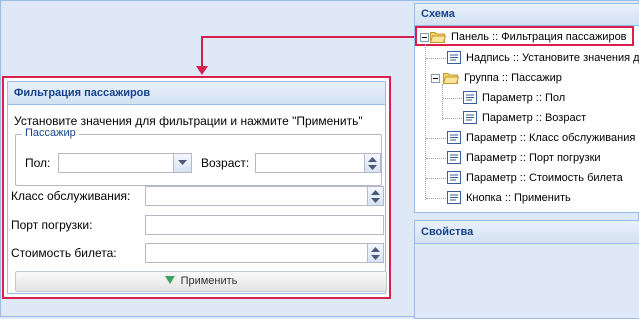 The height and width of the screenshot is (319, 639). What do you see at coordinates (375, 196) in the screenshot?
I see `class-spin-buttons` at bounding box center [375, 196].